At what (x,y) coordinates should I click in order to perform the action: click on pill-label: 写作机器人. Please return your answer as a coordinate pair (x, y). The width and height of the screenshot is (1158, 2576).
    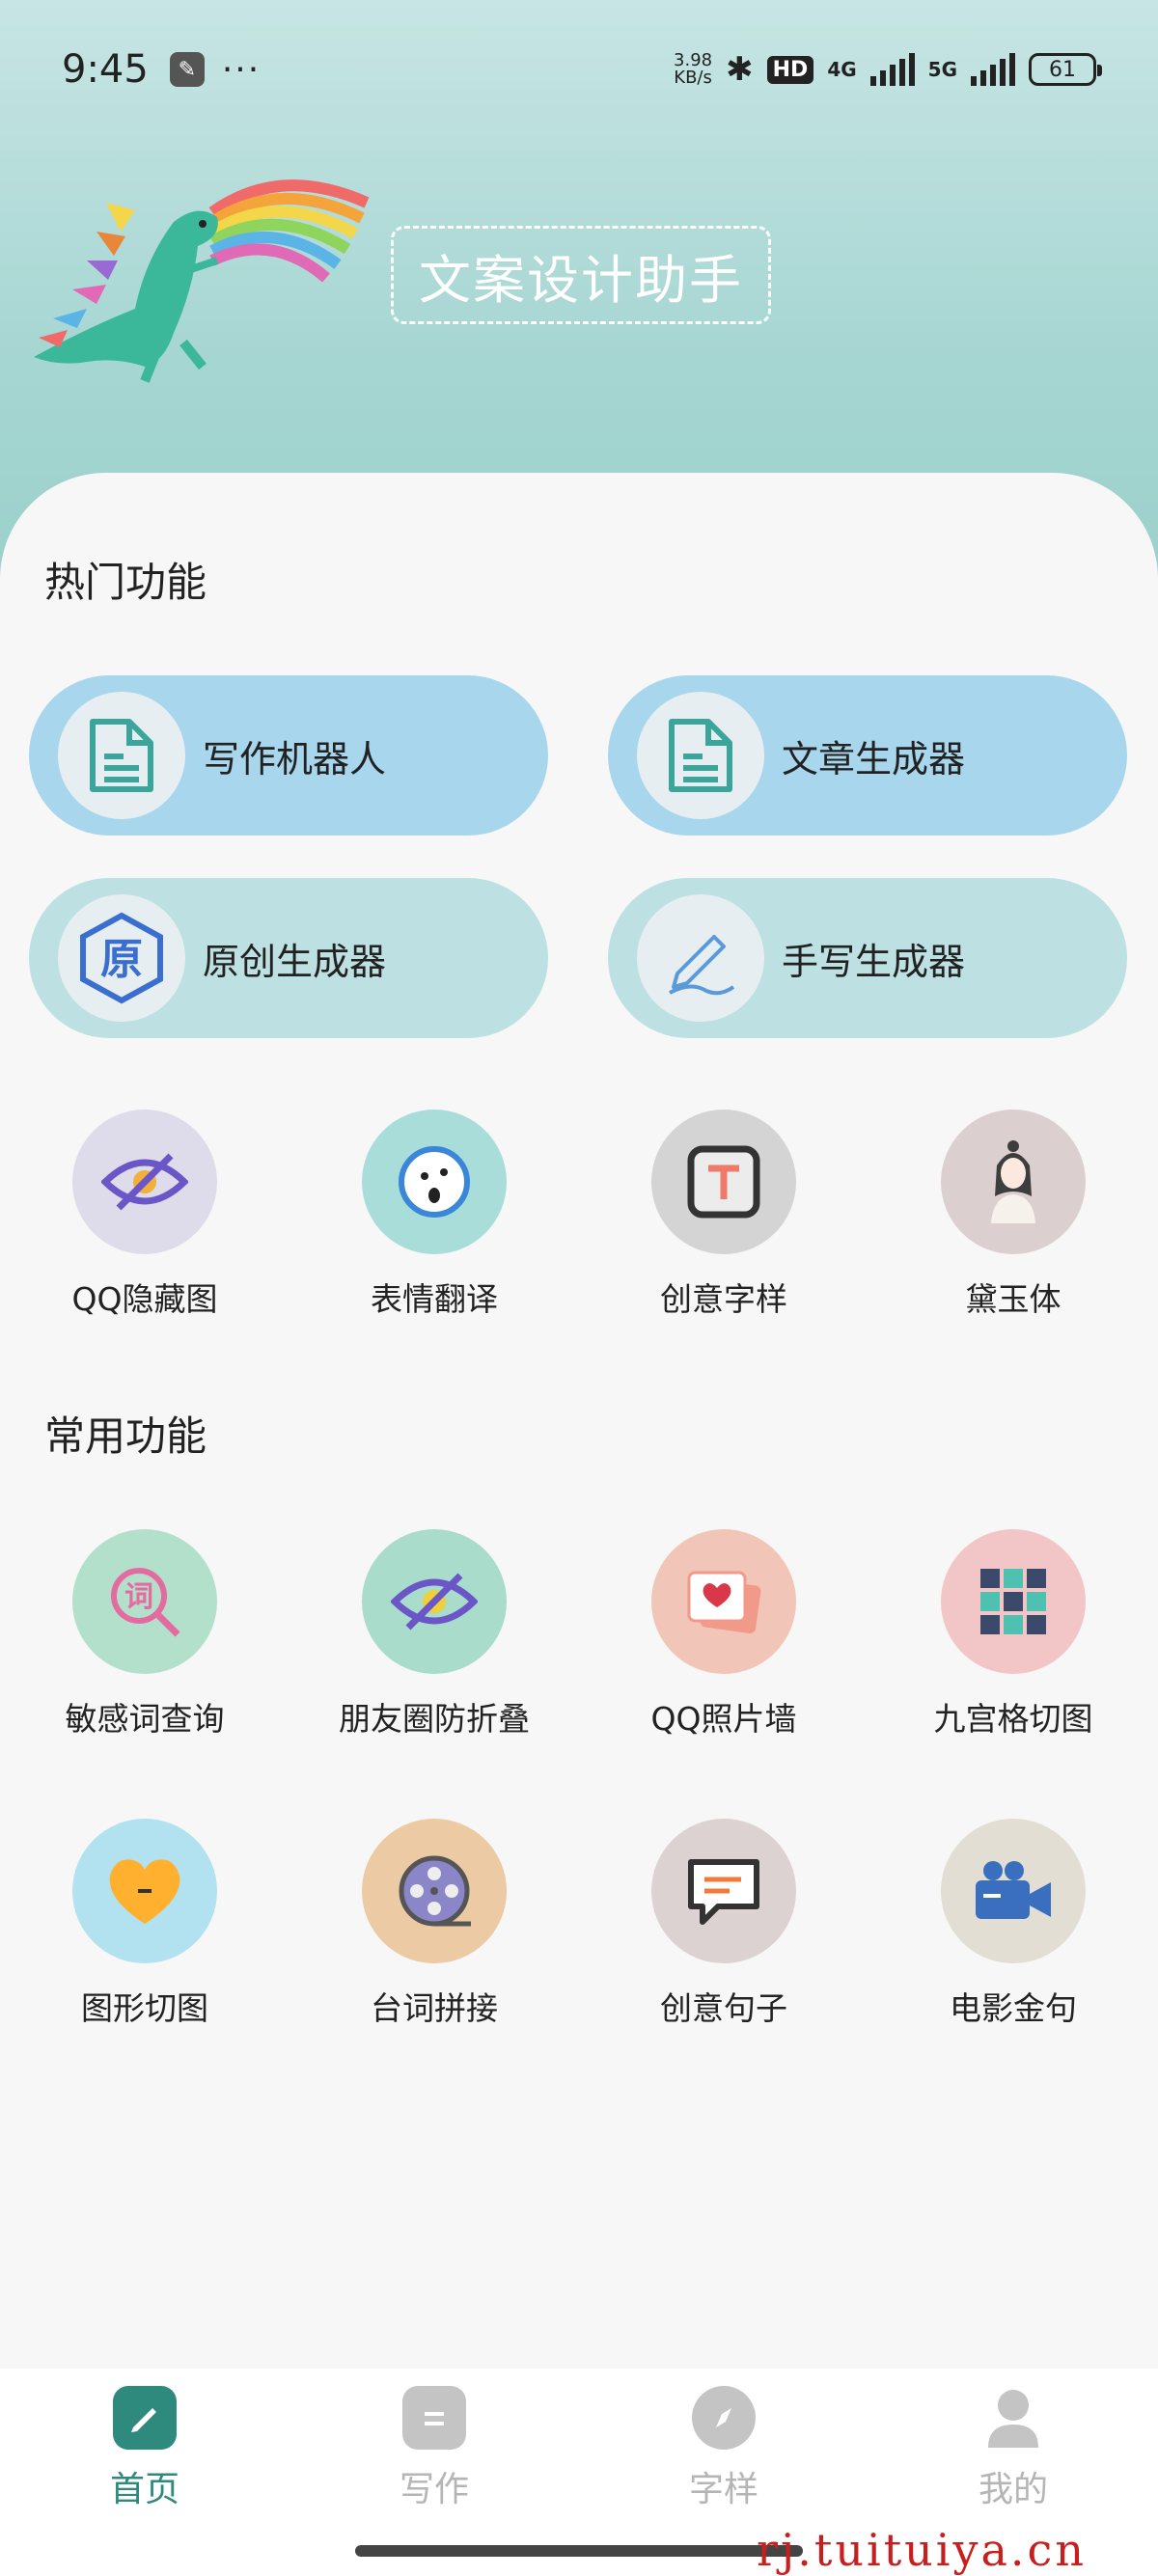
    Looking at the image, I should click on (295, 759).